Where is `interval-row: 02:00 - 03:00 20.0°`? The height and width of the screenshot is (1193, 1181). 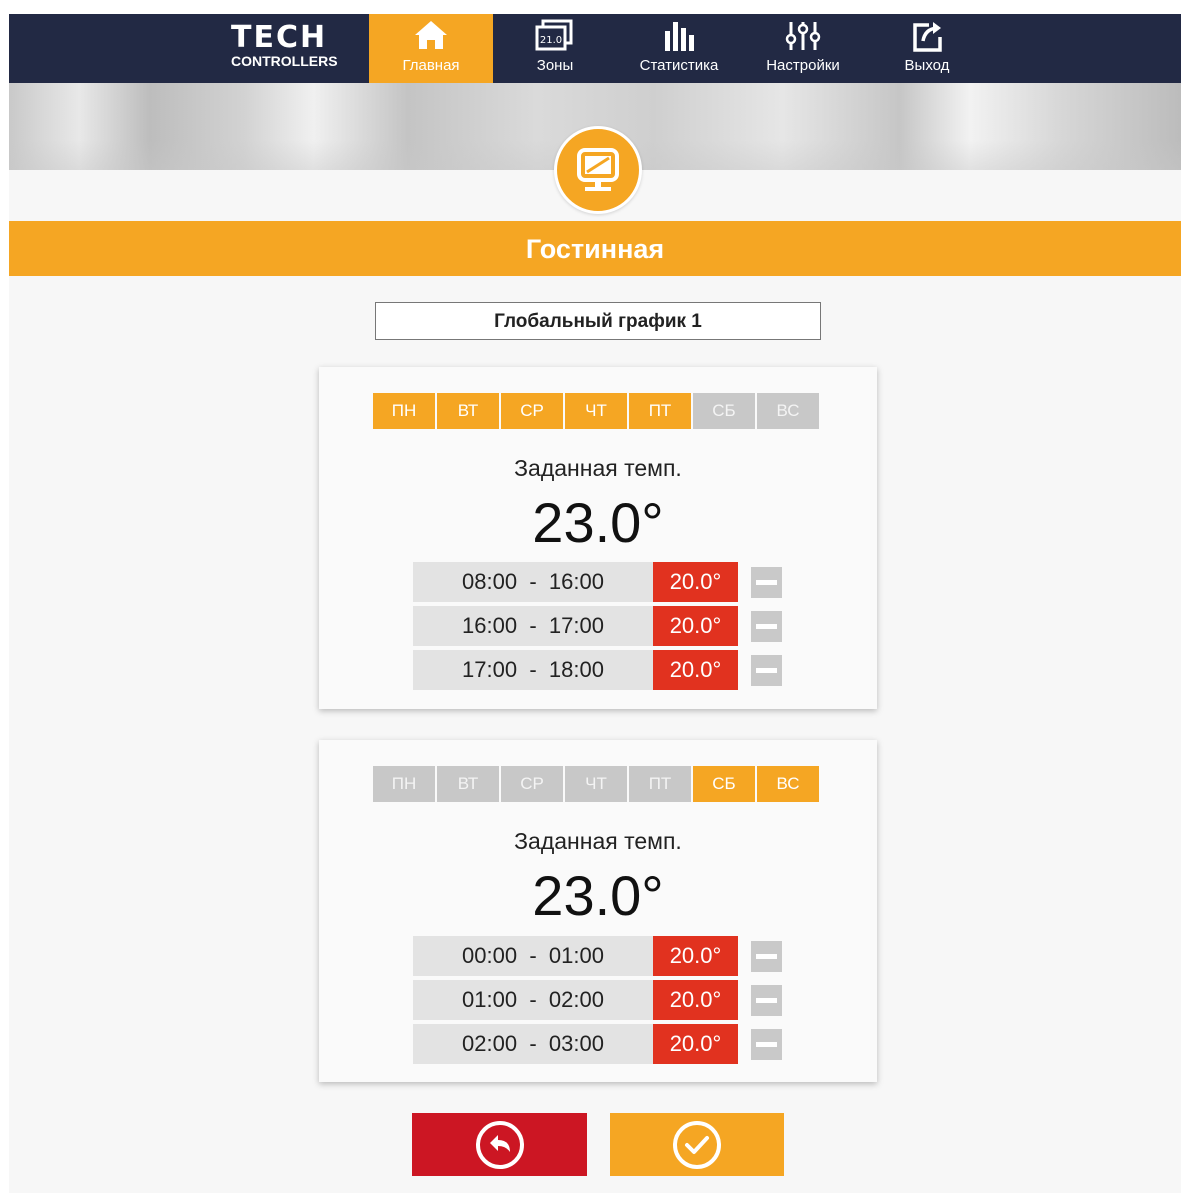 interval-row: 02:00 - 03:00 20.0° is located at coordinates (598, 1044).